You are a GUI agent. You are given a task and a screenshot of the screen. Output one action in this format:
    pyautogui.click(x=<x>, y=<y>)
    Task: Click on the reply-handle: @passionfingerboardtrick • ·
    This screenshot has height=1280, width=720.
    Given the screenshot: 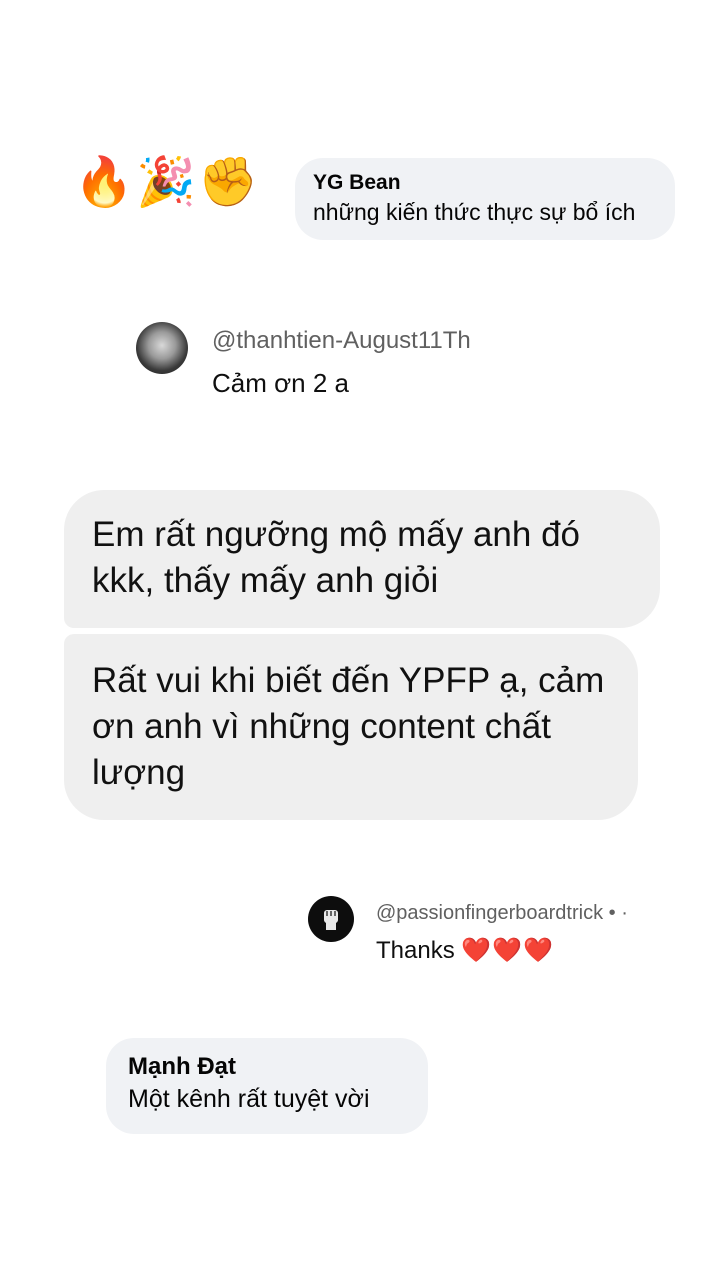 What is the action you would take?
    pyautogui.click(x=502, y=913)
    